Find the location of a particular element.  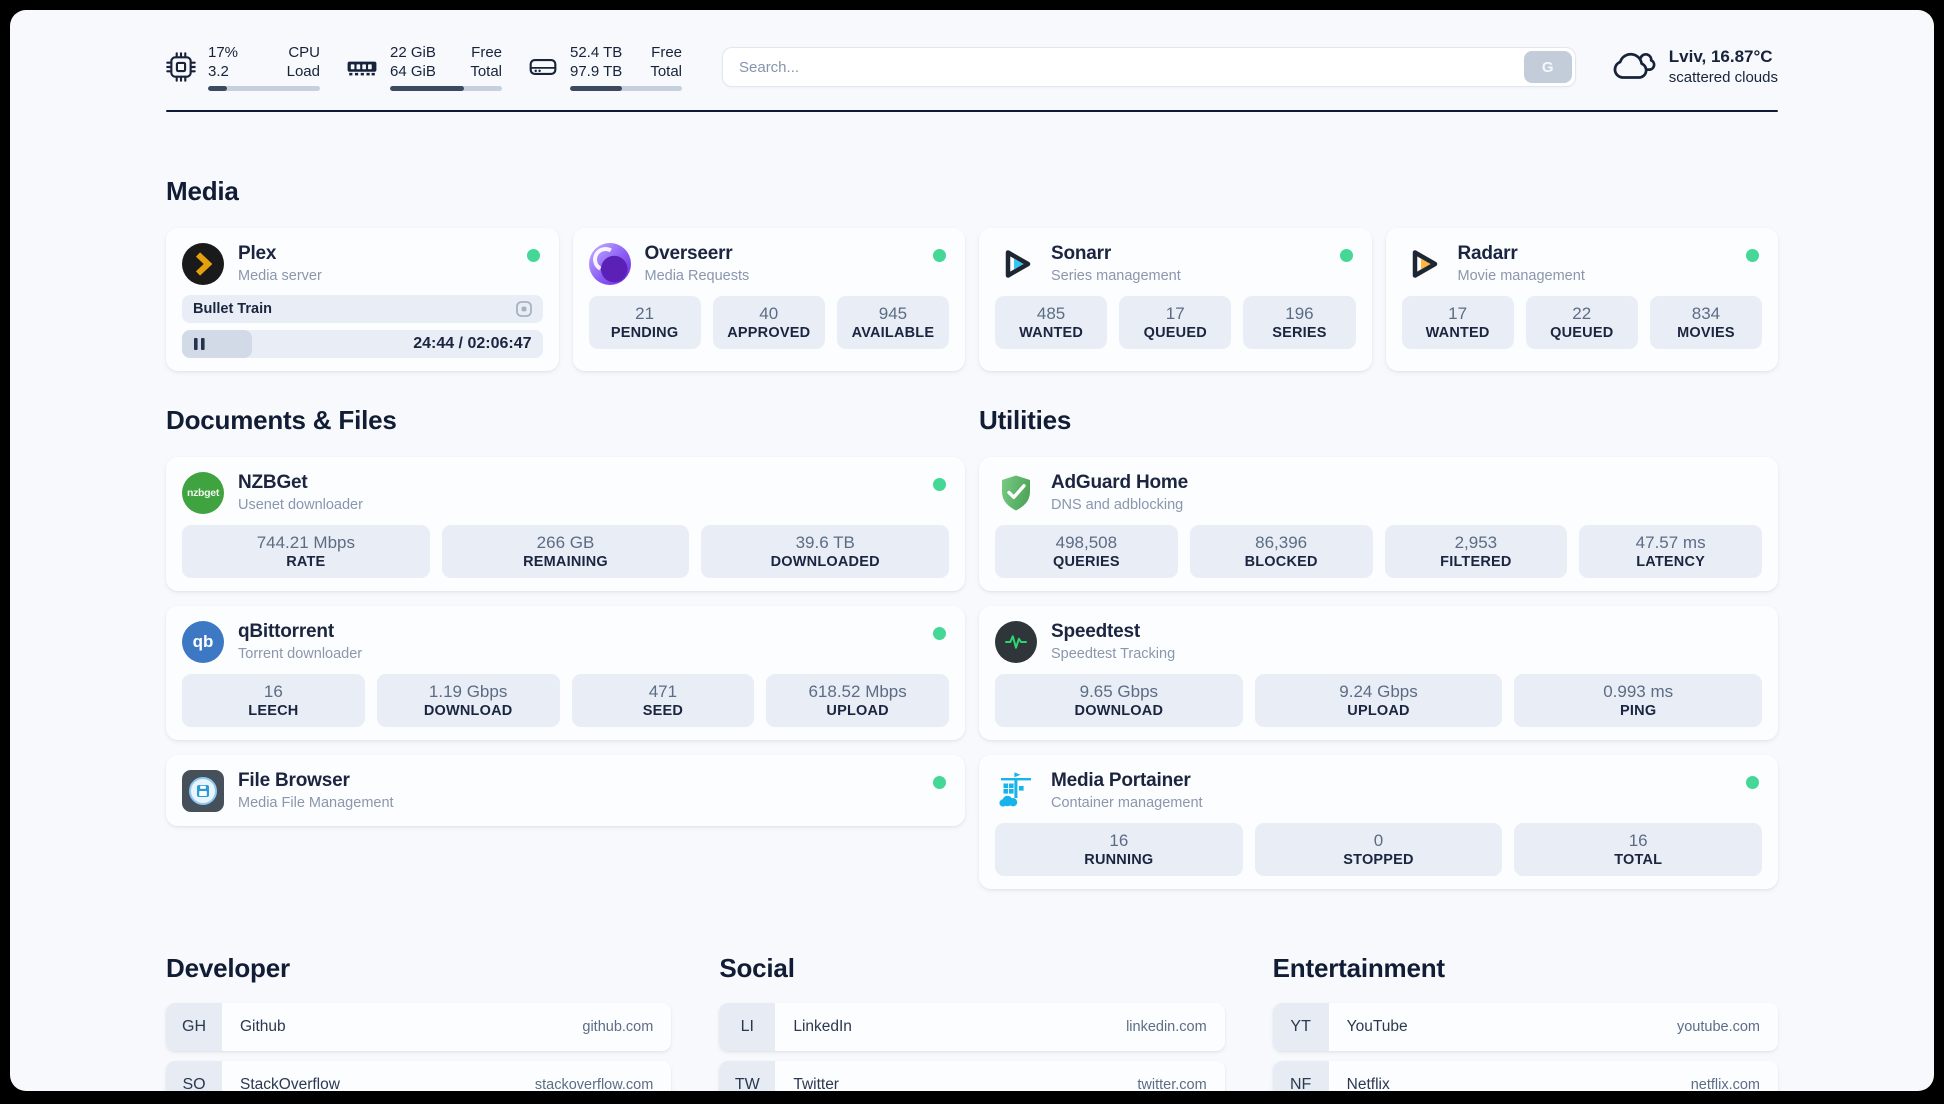

bookmark-row-github: GH Github github.com is located at coordinates (419, 1027).